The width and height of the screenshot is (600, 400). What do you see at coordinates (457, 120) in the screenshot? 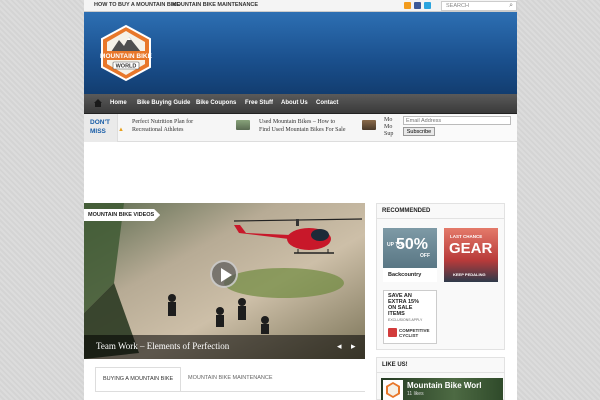
I see `email-field` at bounding box center [457, 120].